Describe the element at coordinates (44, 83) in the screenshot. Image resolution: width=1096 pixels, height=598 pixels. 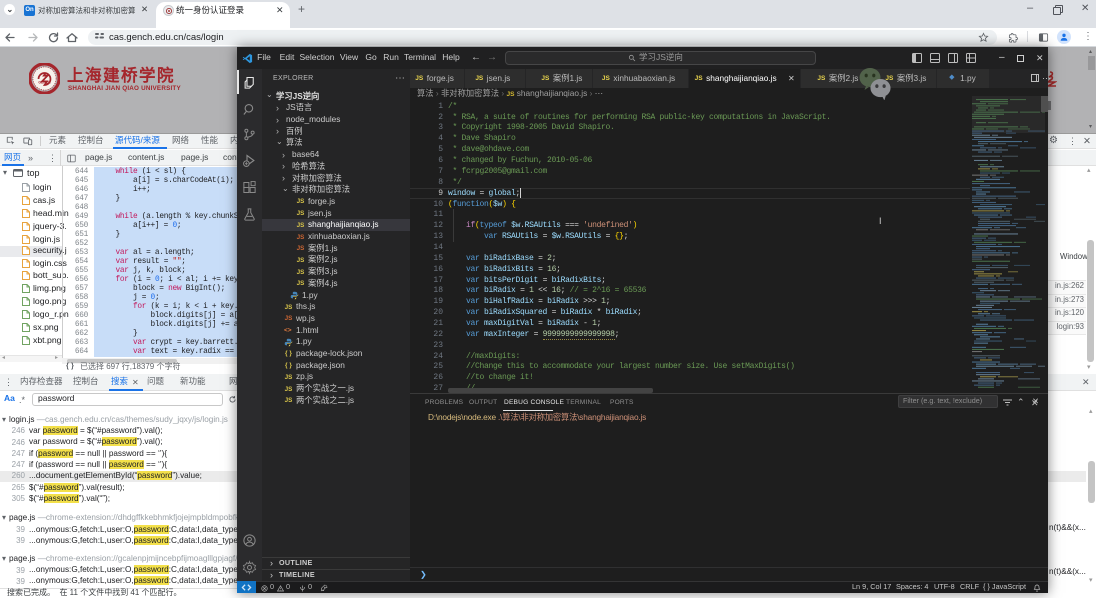
I see `svg-text: GENCH` at that location.